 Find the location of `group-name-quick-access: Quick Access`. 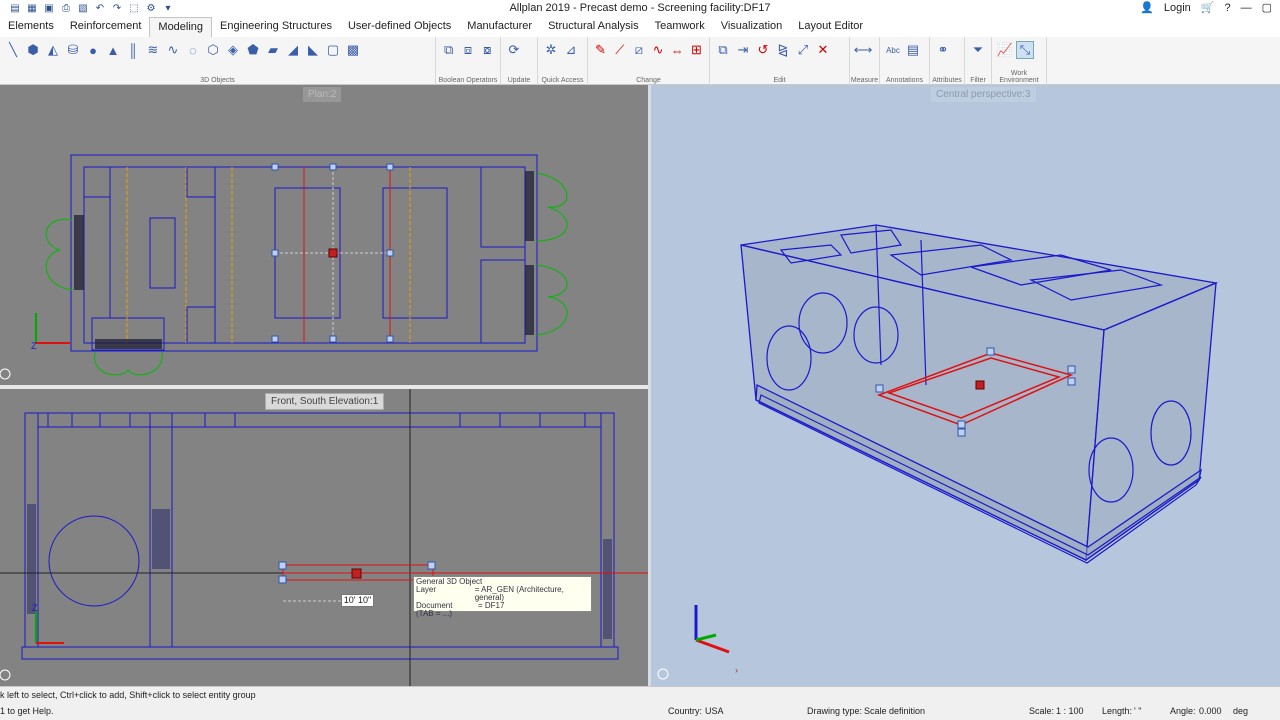

group-name-quick-access: Quick Access is located at coordinates (562, 80).